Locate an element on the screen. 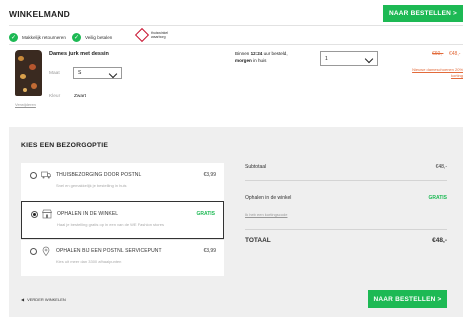  total-value: €48,- is located at coordinates (439, 240).